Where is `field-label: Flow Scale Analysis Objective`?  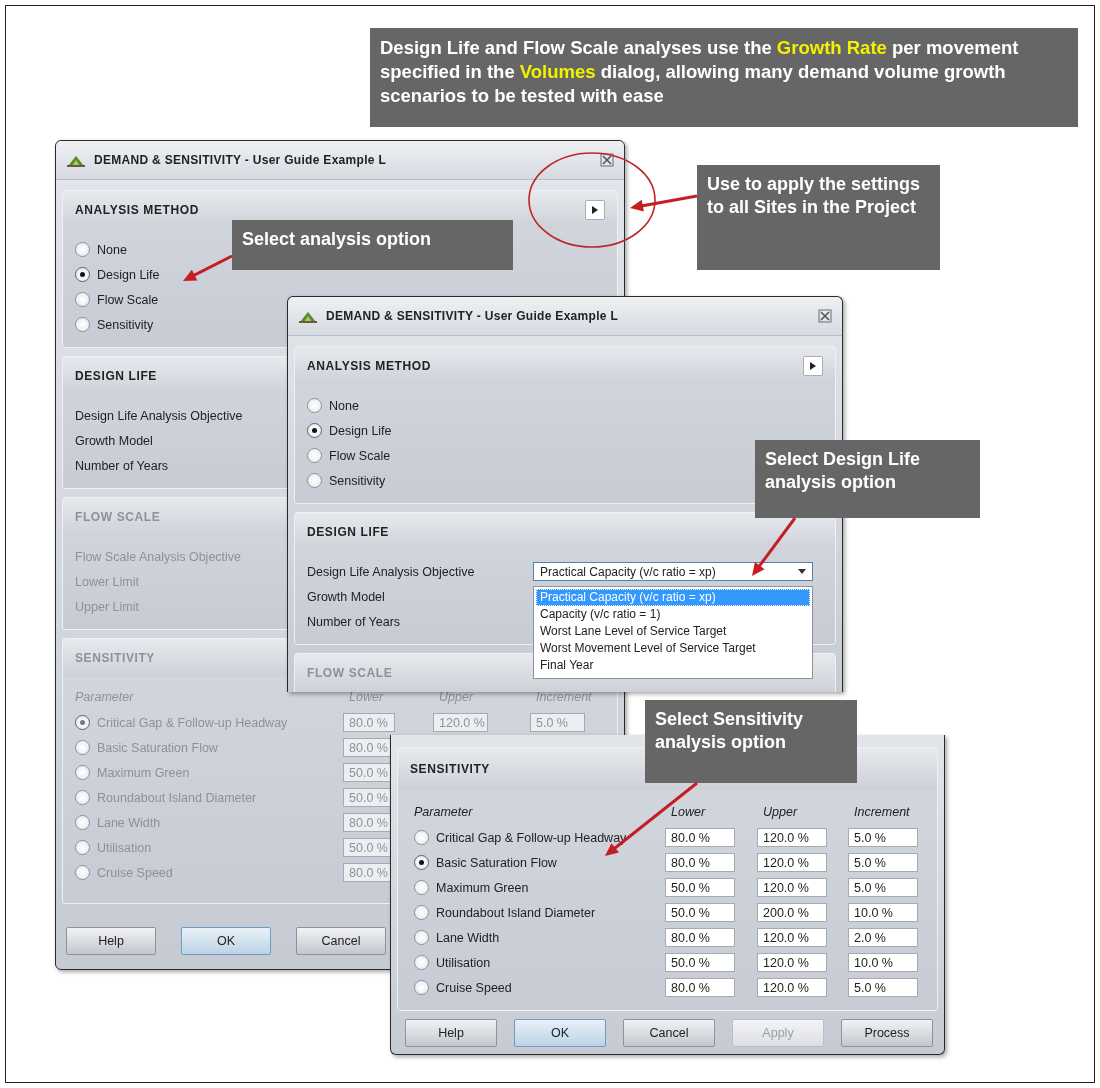 field-label: Flow Scale Analysis Objective is located at coordinates (159, 556).